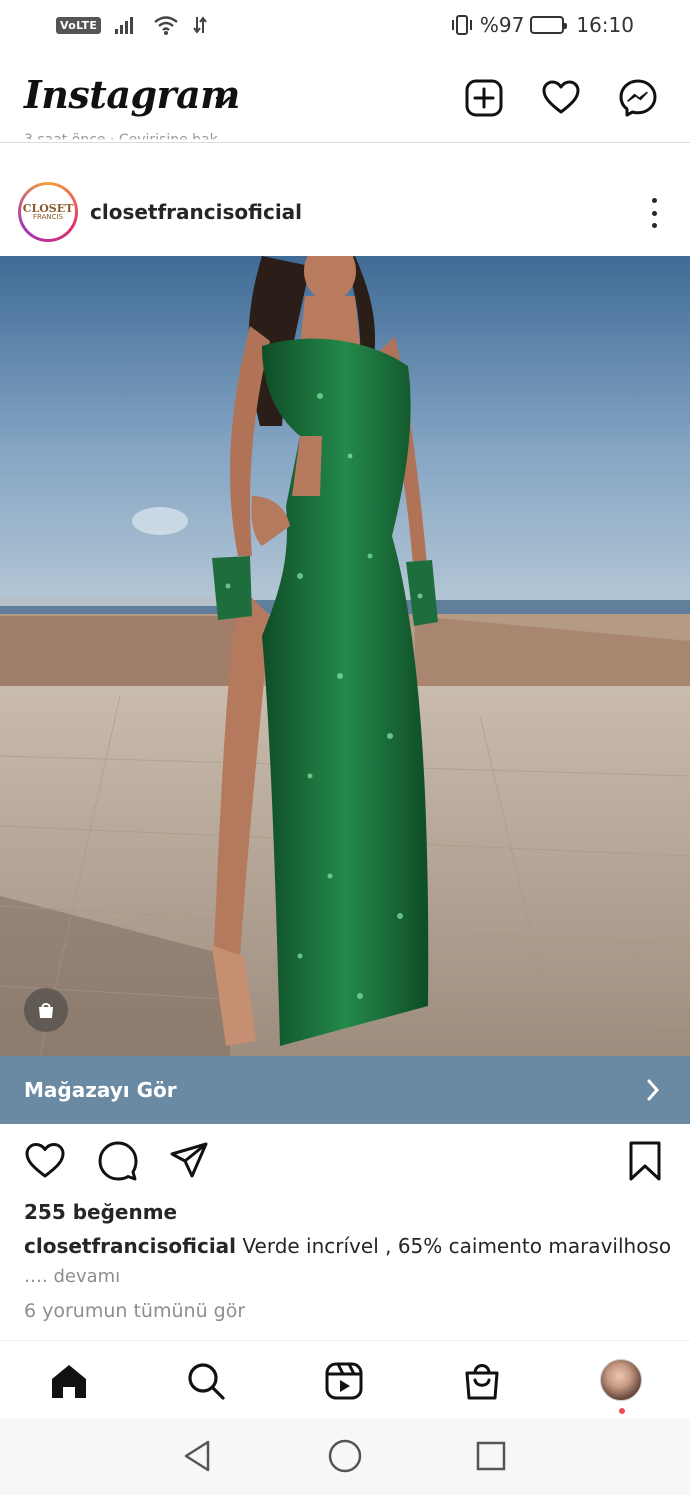 Image resolution: width=690 pixels, height=1495 pixels. What do you see at coordinates (166, 25) in the screenshot?
I see `wifi-icon` at bounding box center [166, 25].